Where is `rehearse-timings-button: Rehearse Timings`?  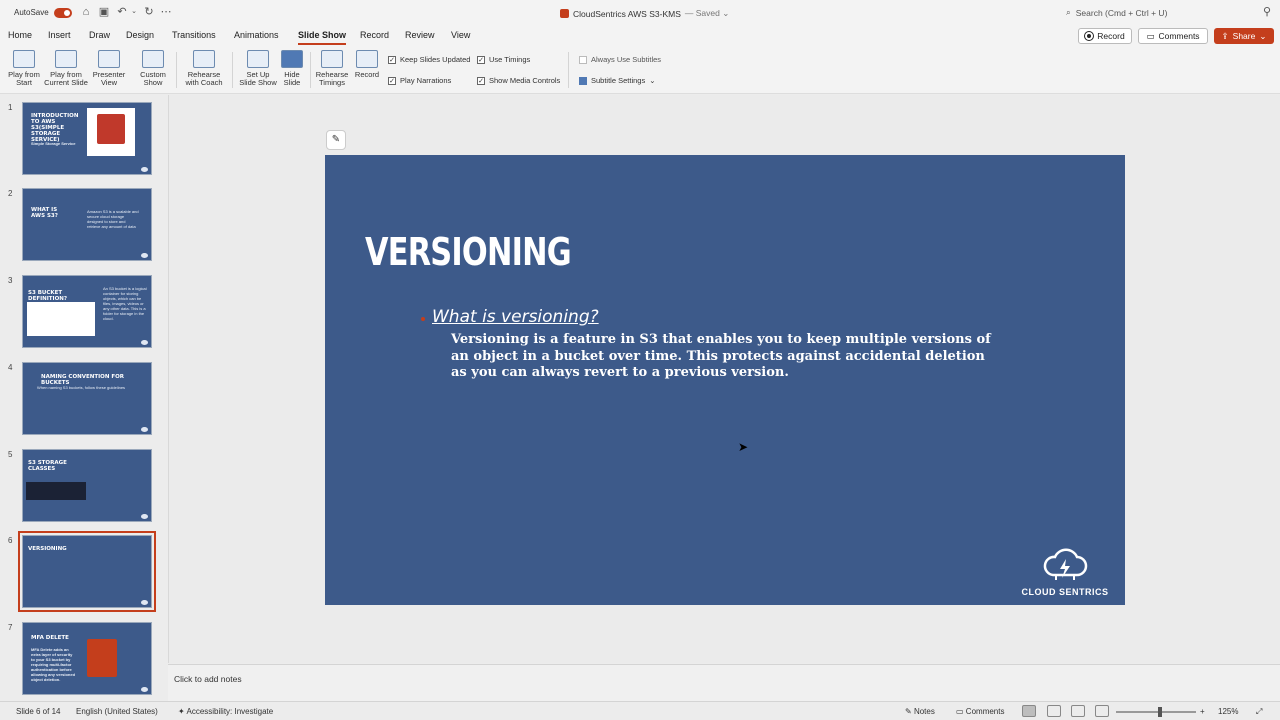 rehearse-timings-button: Rehearse Timings is located at coordinates (332, 68).